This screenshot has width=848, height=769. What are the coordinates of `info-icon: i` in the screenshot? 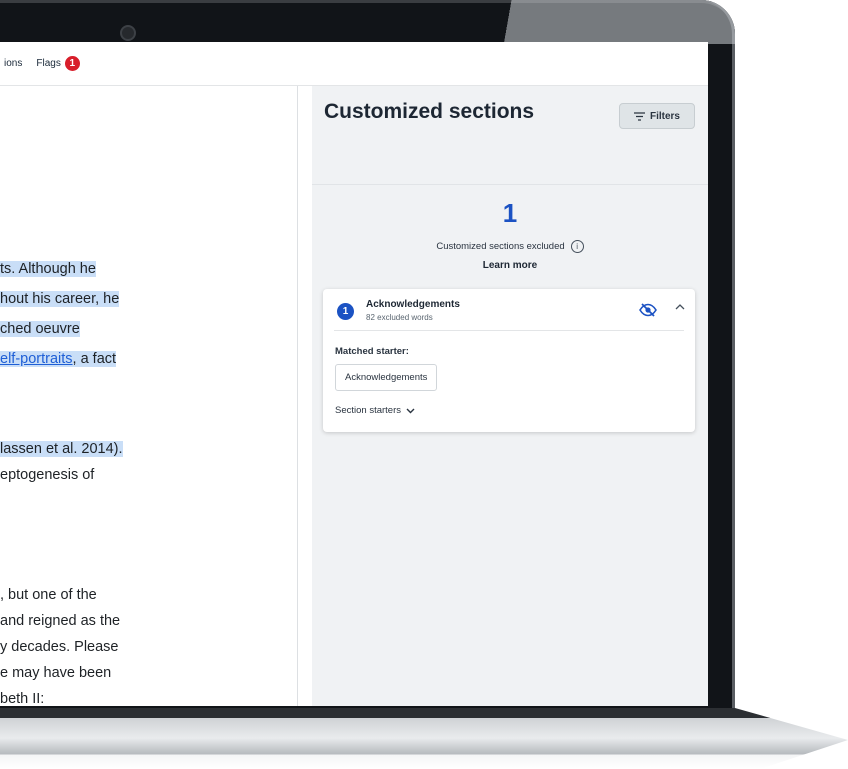 It's located at (577, 246).